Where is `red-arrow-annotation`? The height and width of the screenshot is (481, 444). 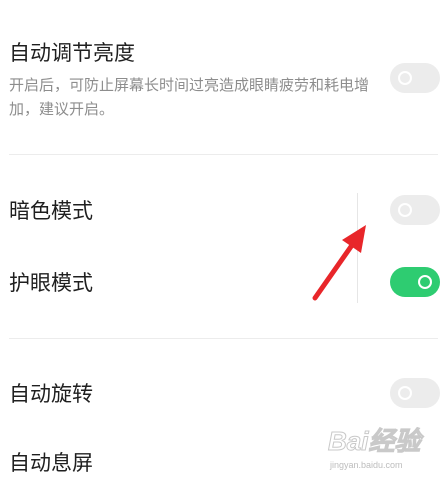 red-arrow-annotation is located at coordinates (339, 263).